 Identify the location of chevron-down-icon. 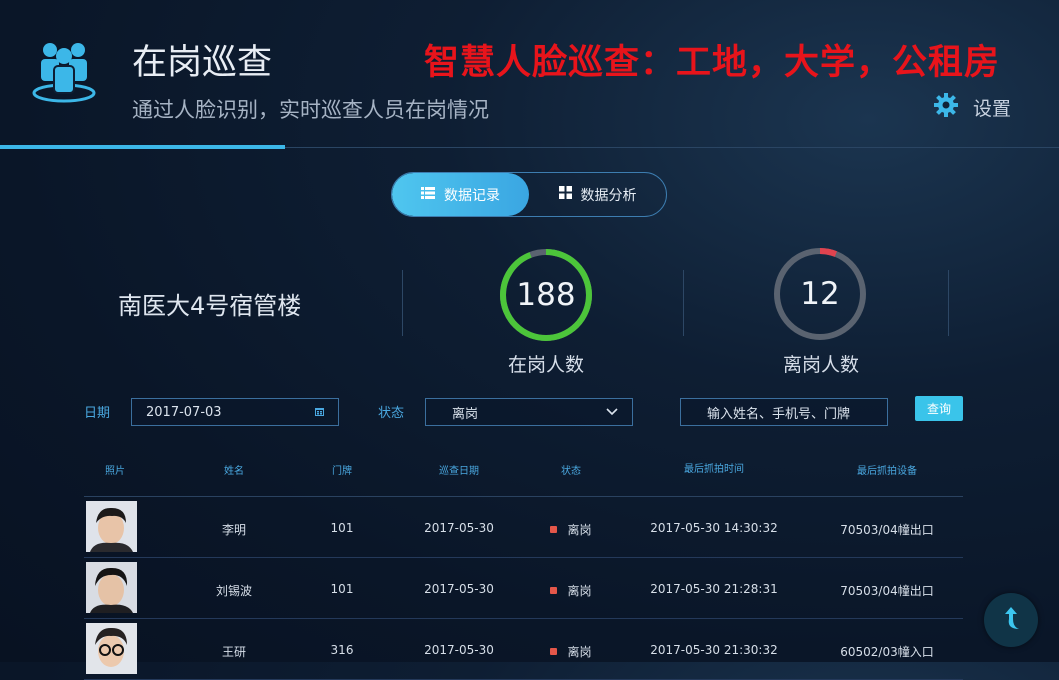
(612, 412).